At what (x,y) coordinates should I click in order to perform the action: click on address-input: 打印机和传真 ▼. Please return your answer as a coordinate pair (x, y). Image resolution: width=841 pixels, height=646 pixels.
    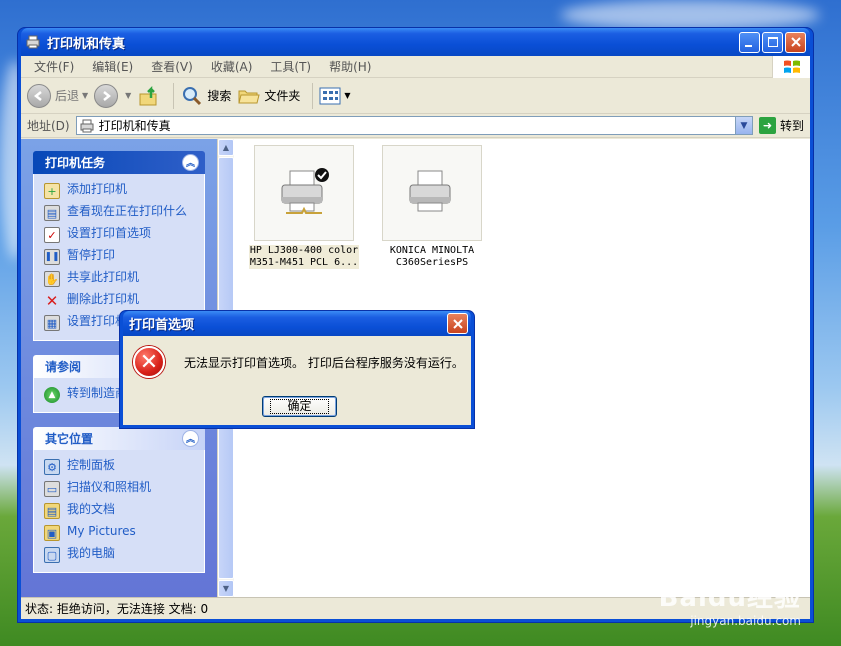
    Looking at the image, I should click on (414, 125).